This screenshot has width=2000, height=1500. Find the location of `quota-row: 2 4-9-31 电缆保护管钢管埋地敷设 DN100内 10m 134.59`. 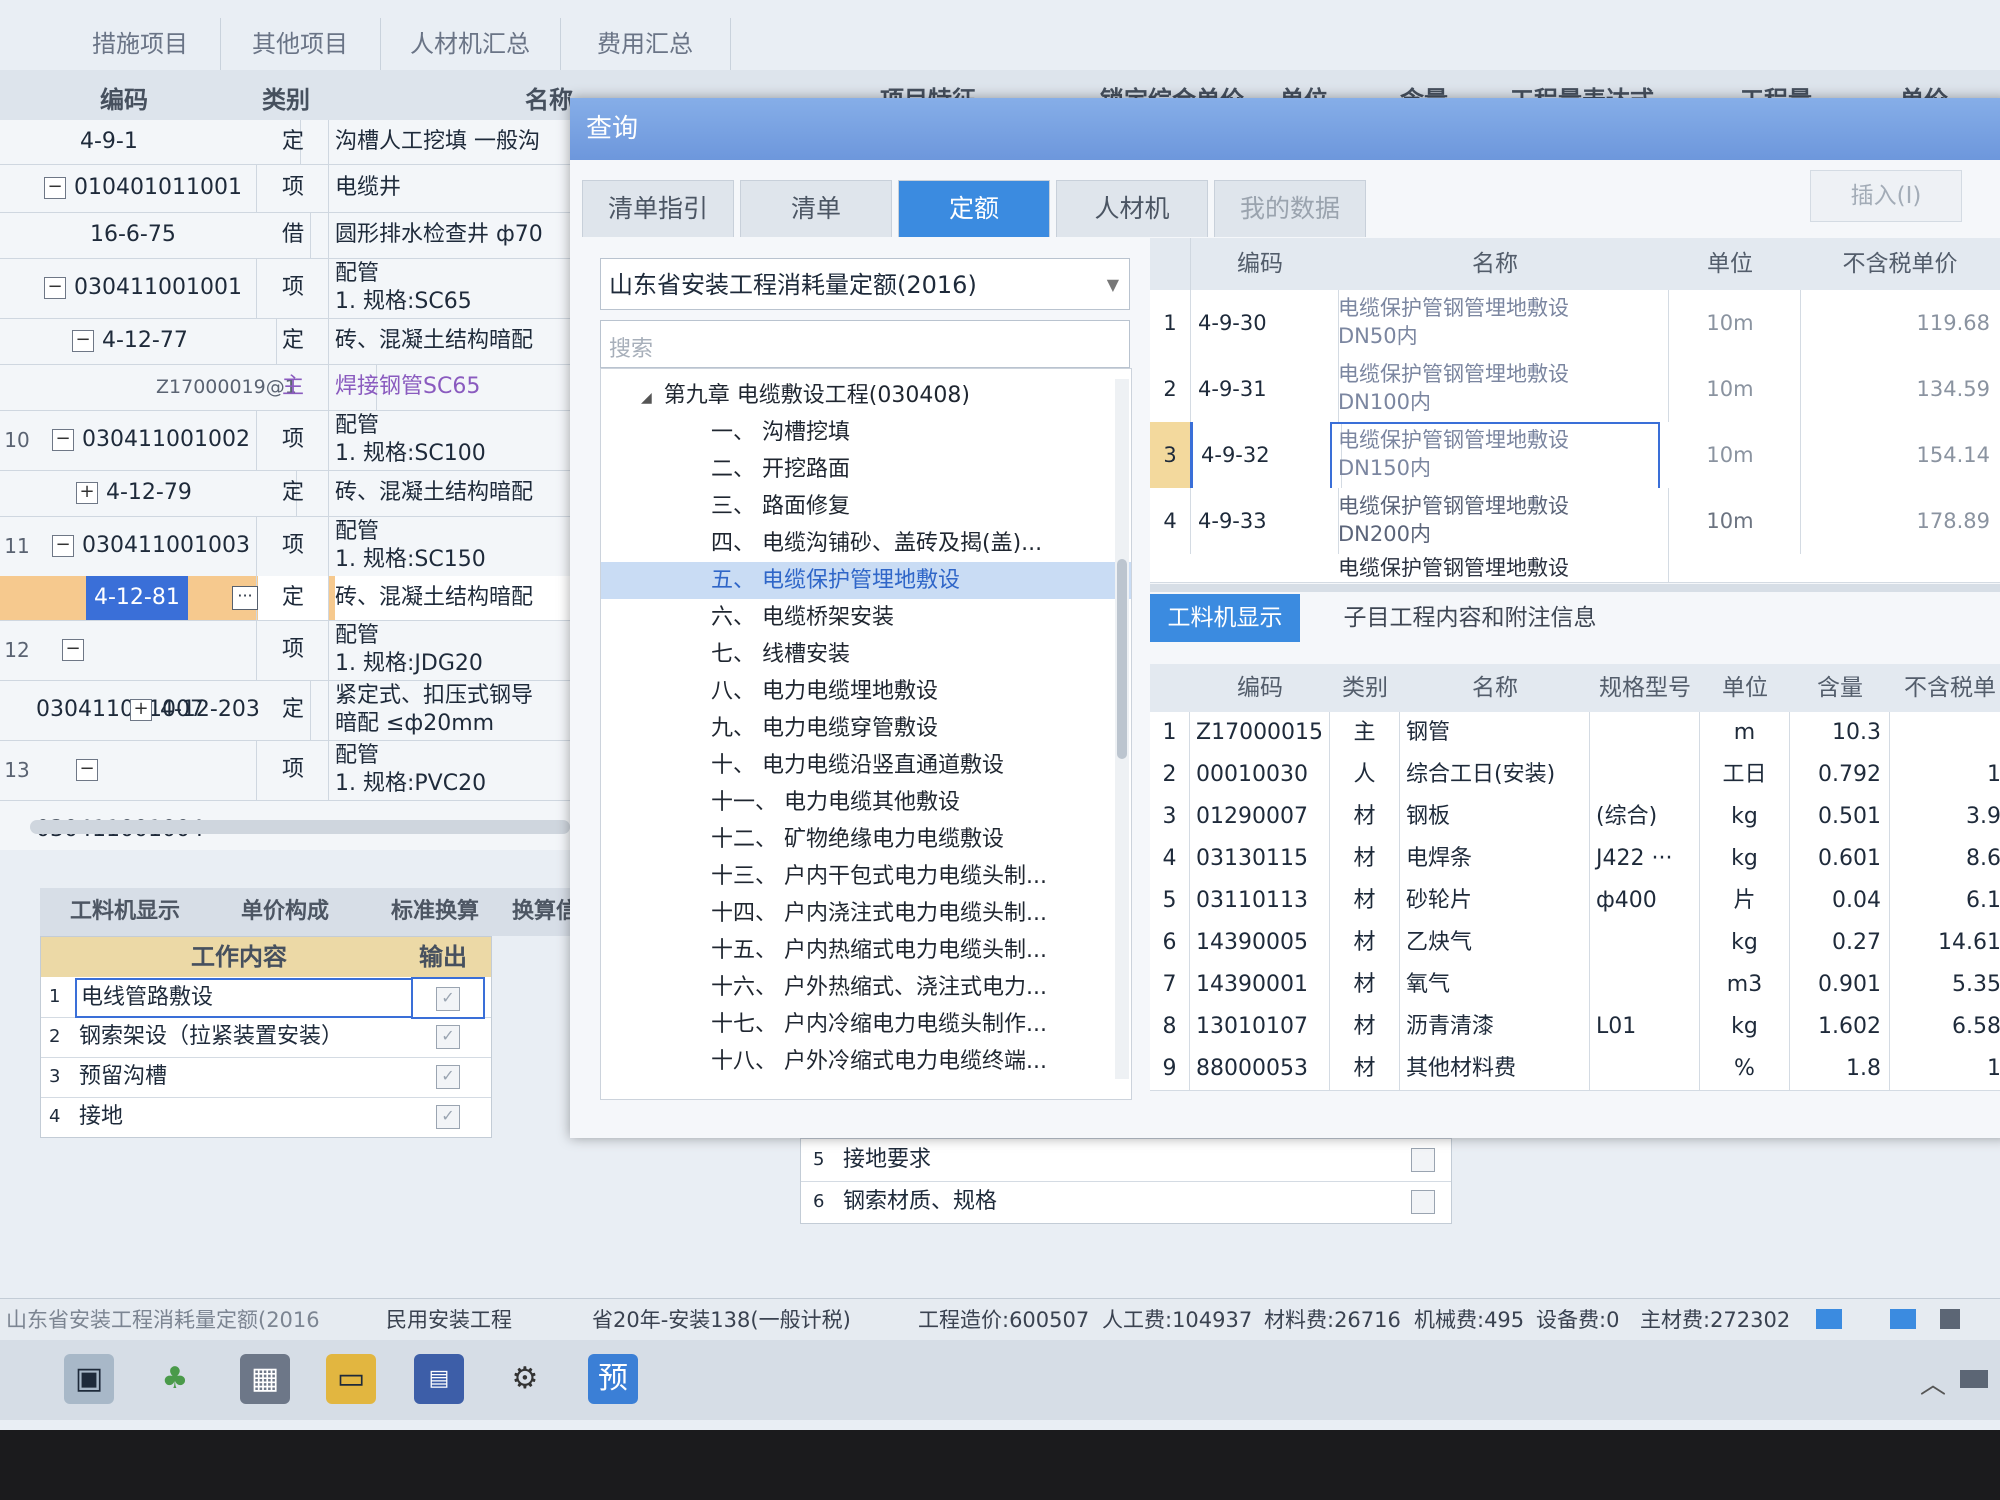

quota-row: 2 4-9-31 电缆保护管钢管埋地敷设 DN100内 10m 134.59 is located at coordinates (1575, 391).